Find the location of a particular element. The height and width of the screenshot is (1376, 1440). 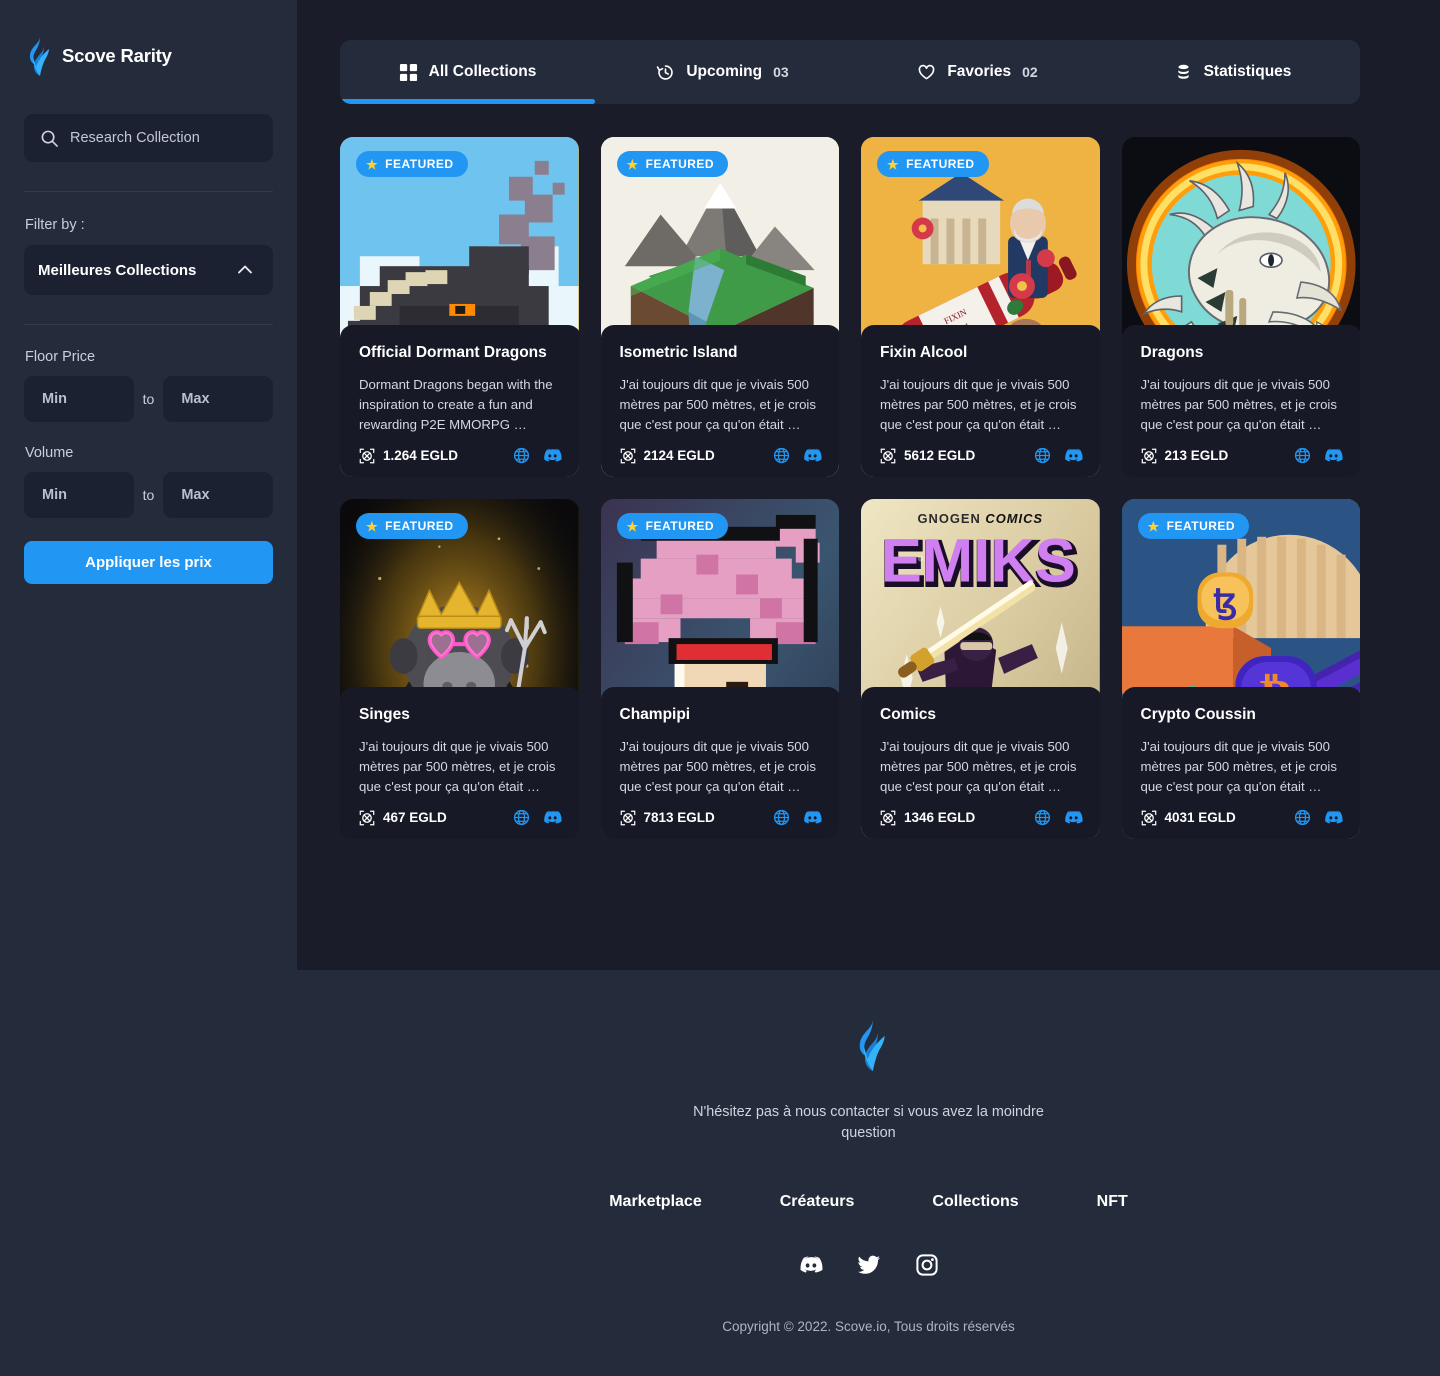

collection-price: 4031 EGLD is located at coordinates (1188, 818).